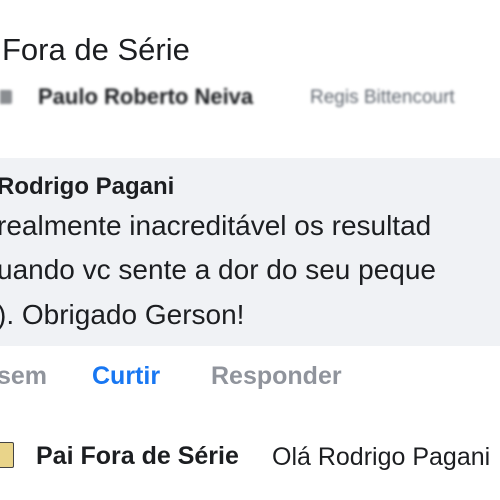  I want to click on page-title: Fora de Série, so click(96, 49).